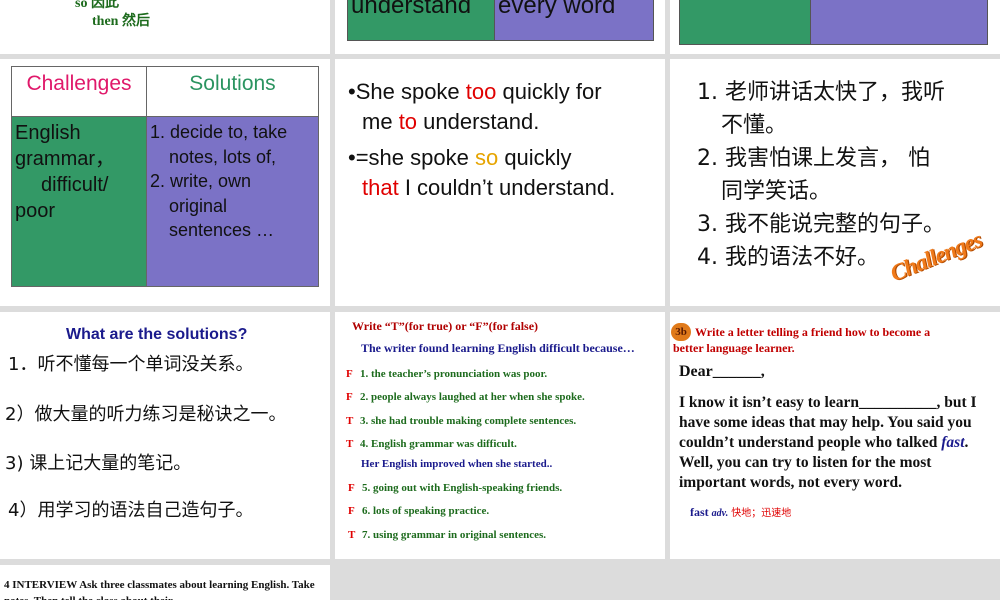 The width and height of the screenshot is (1000, 600). Describe the element at coordinates (65, 159) in the screenshot. I see `challenge-line: grammar，` at that location.